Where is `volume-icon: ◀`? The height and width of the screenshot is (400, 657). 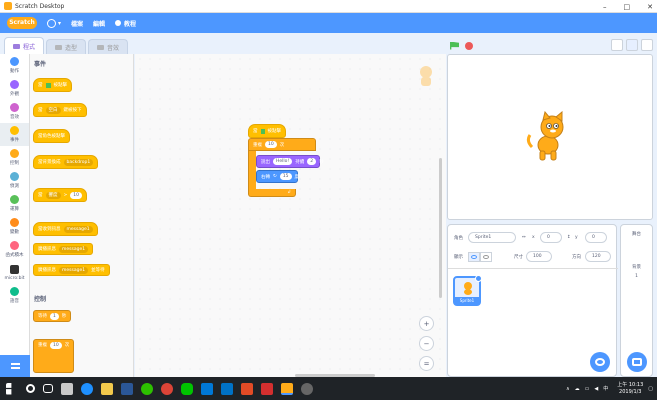
volume-icon: ◀ is located at coordinates (596, 389).